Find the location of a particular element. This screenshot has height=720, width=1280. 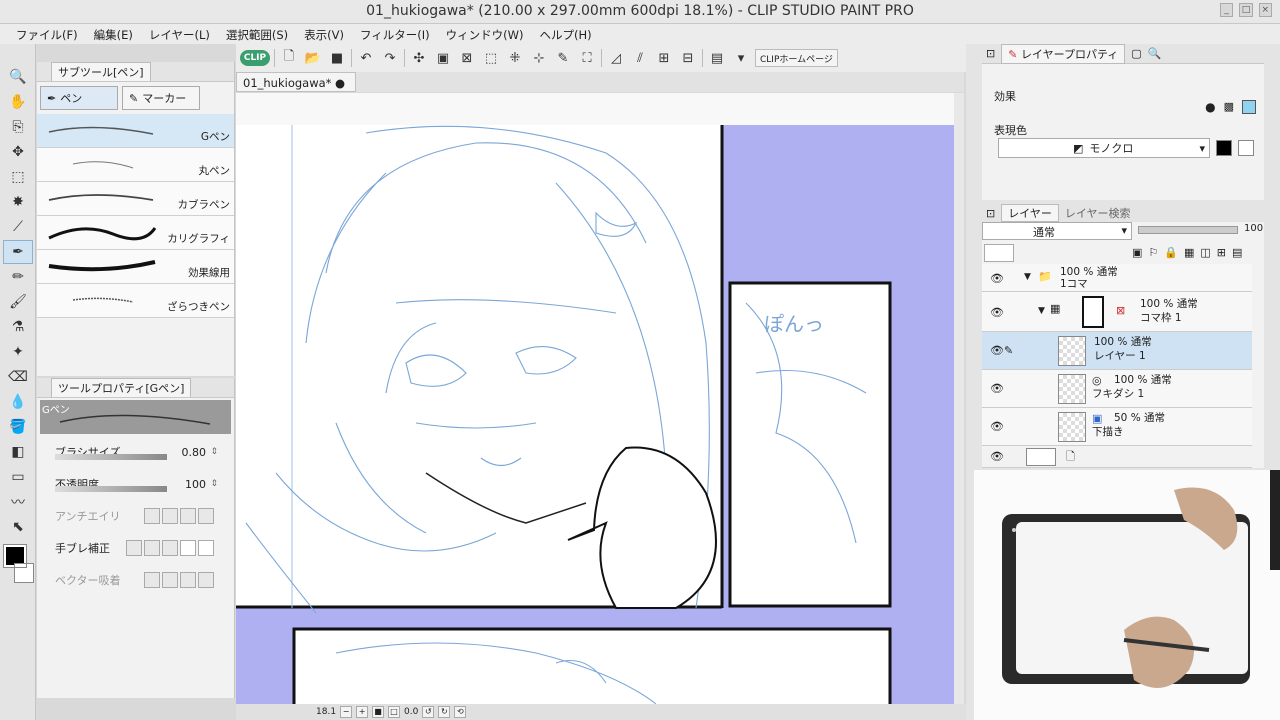

angle-value: 0.0 is located at coordinates (411, 712).